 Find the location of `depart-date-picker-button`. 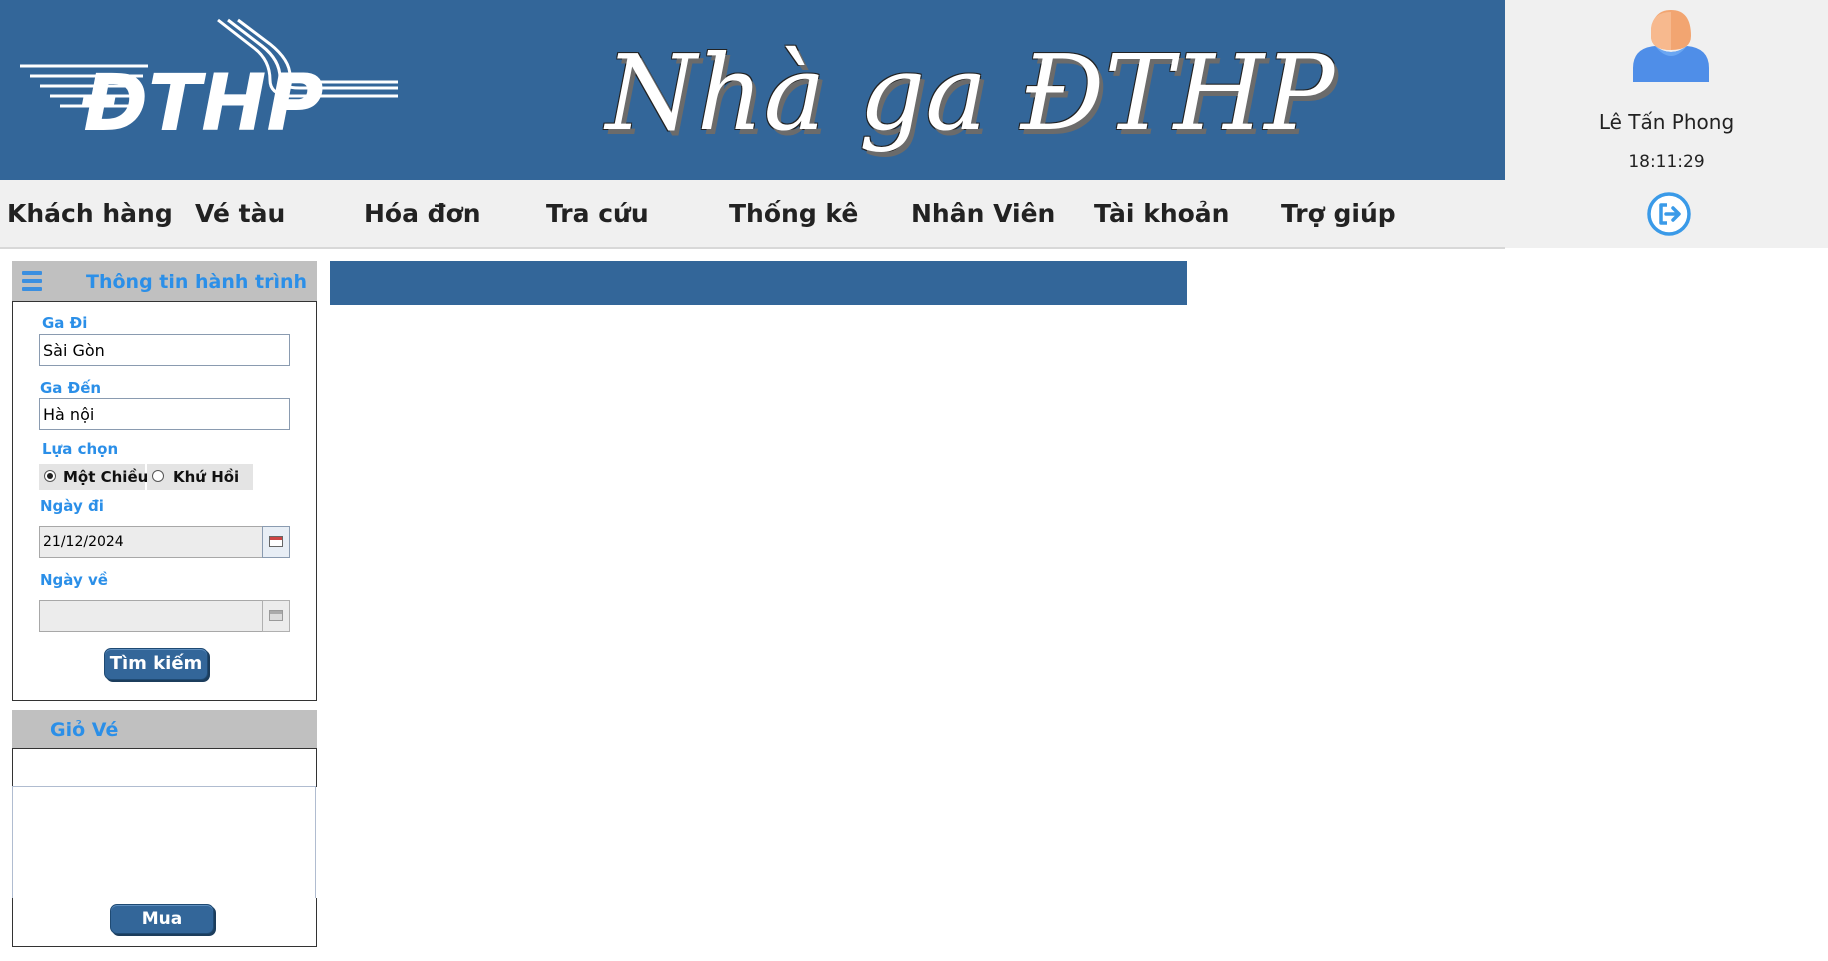

depart-date-picker-button is located at coordinates (276, 542).